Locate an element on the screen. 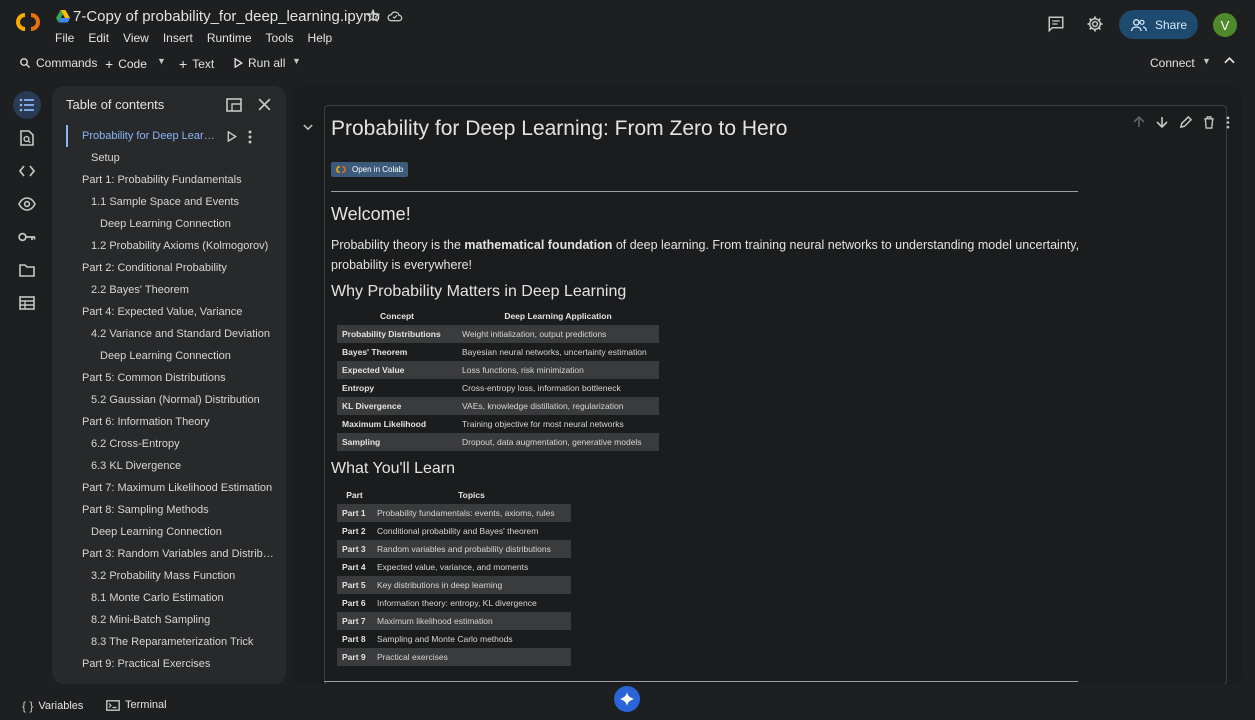 Image resolution: width=1255 pixels, height=720 pixels. variables-button: { } Variables is located at coordinates (52, 706).